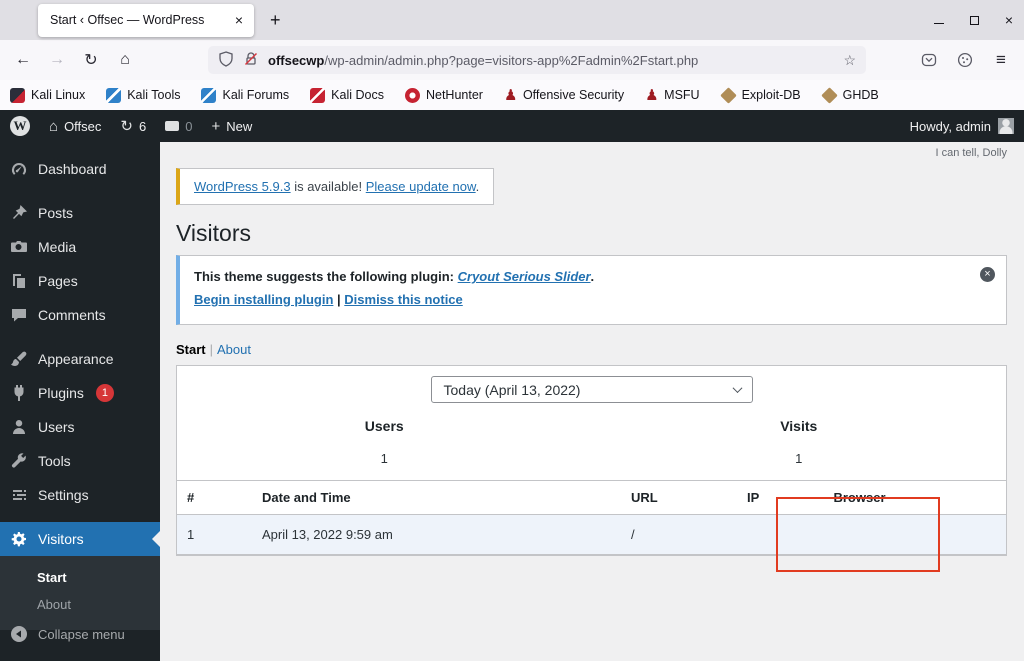 The width and height of the screenshot is (1024, 661). Describe the element at coordinates (91, 60) in the screenshot. I see `reload-icon: ↻` at that location.